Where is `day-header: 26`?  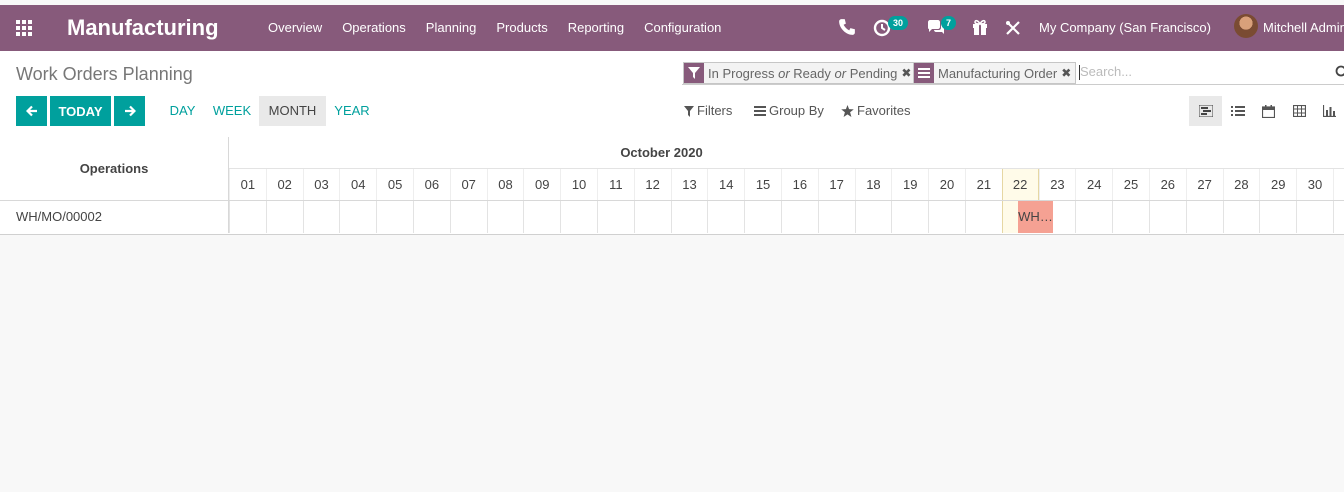
day-header: 26 is located at coordinates (1167, 185).